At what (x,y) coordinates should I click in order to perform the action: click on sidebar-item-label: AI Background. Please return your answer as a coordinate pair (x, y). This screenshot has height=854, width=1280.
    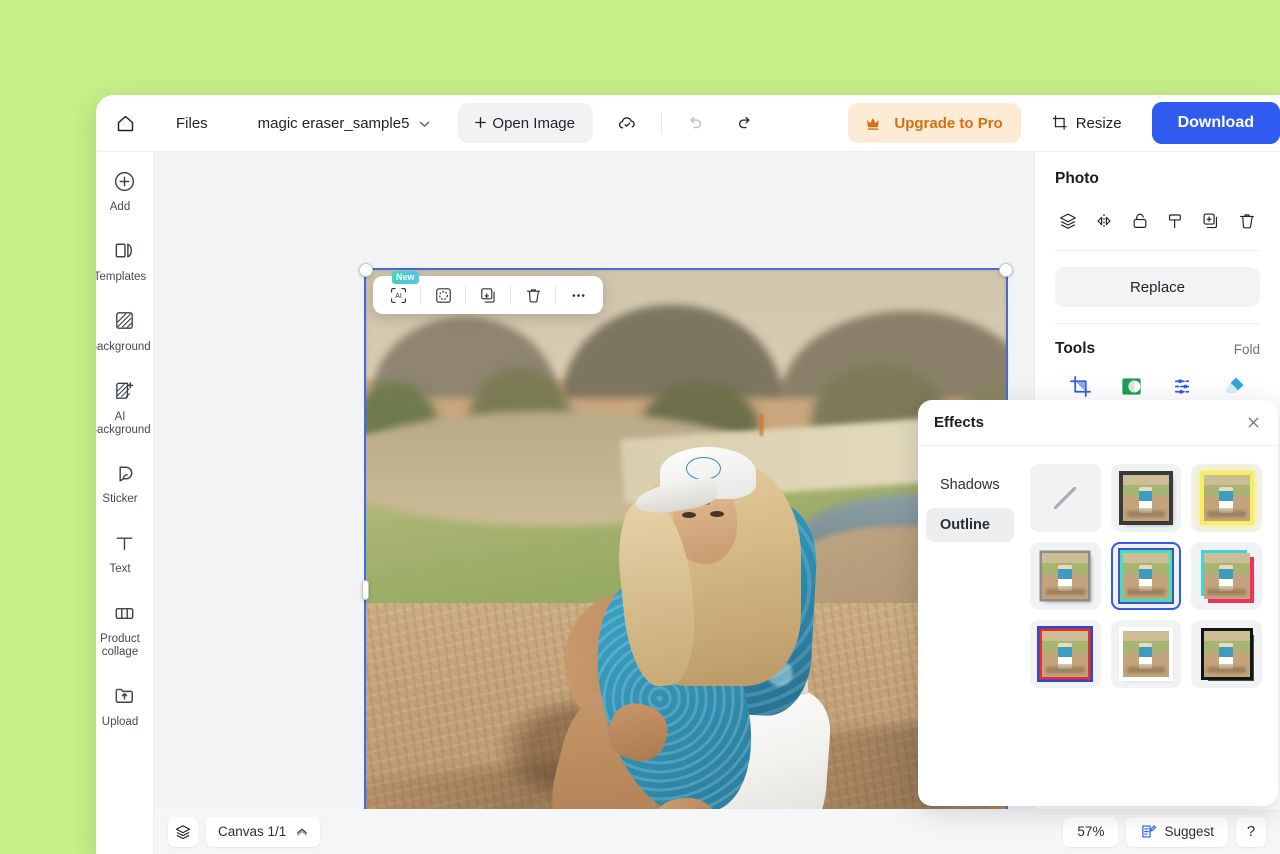
    Looking at the image, I should click on (123, 423).